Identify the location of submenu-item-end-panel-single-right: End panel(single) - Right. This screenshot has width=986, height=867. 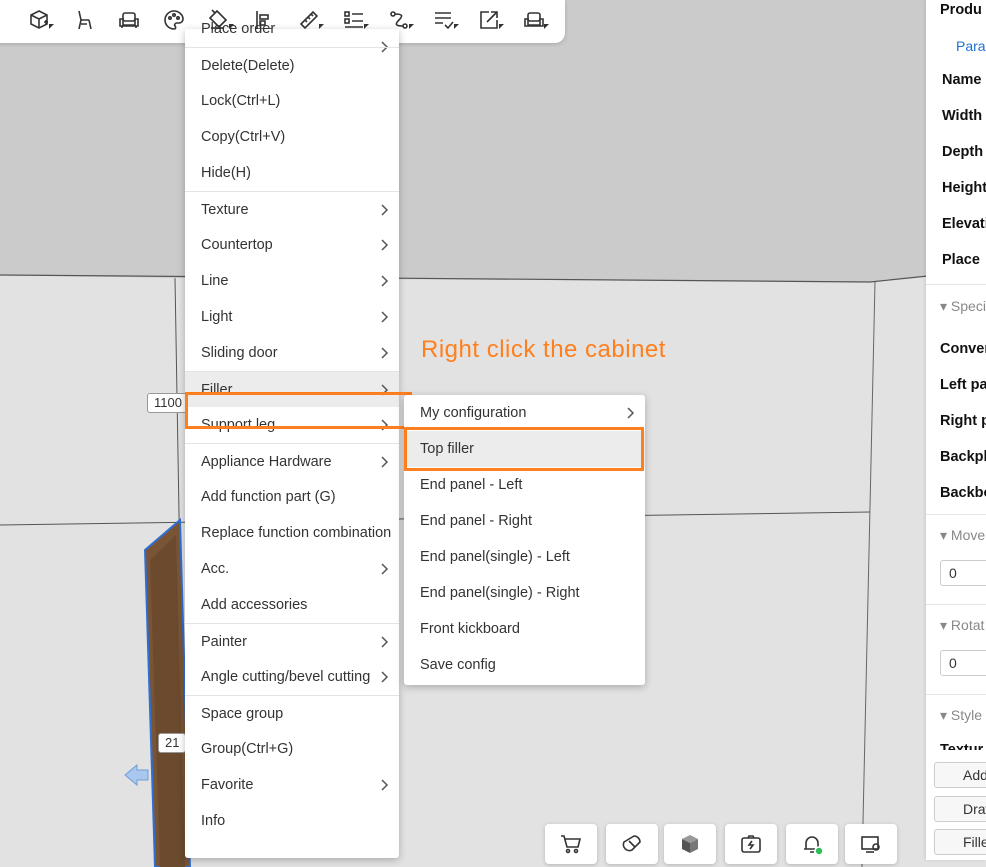
(524, 593).